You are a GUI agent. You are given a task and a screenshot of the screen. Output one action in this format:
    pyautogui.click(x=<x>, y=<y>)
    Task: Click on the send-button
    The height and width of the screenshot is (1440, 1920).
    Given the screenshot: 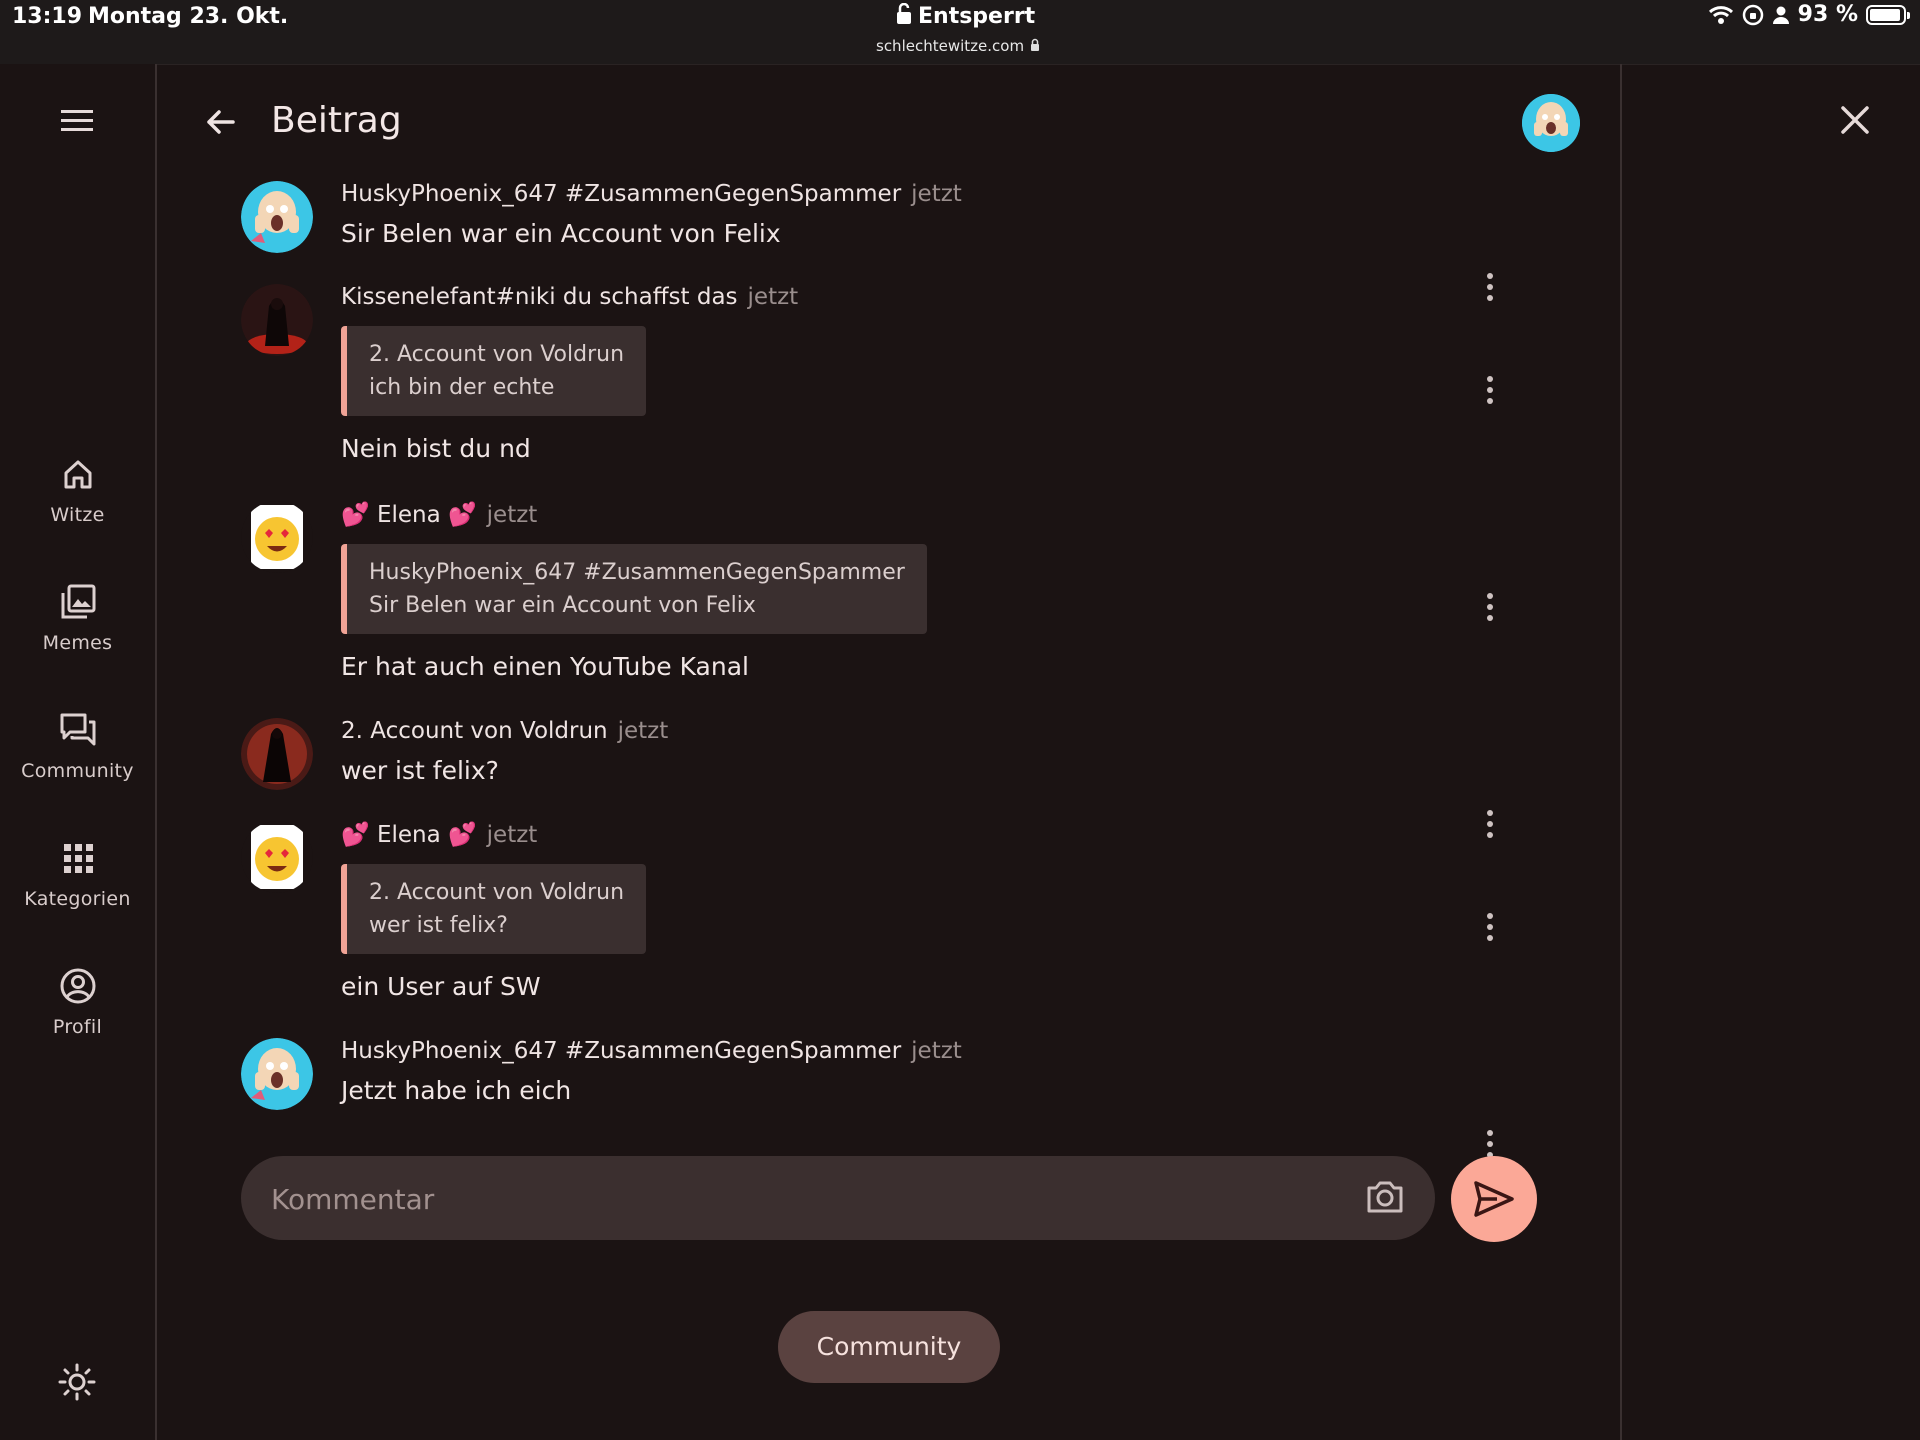 What is the action you would take?
    pyautogui.click(x=1494, y=1199)
    